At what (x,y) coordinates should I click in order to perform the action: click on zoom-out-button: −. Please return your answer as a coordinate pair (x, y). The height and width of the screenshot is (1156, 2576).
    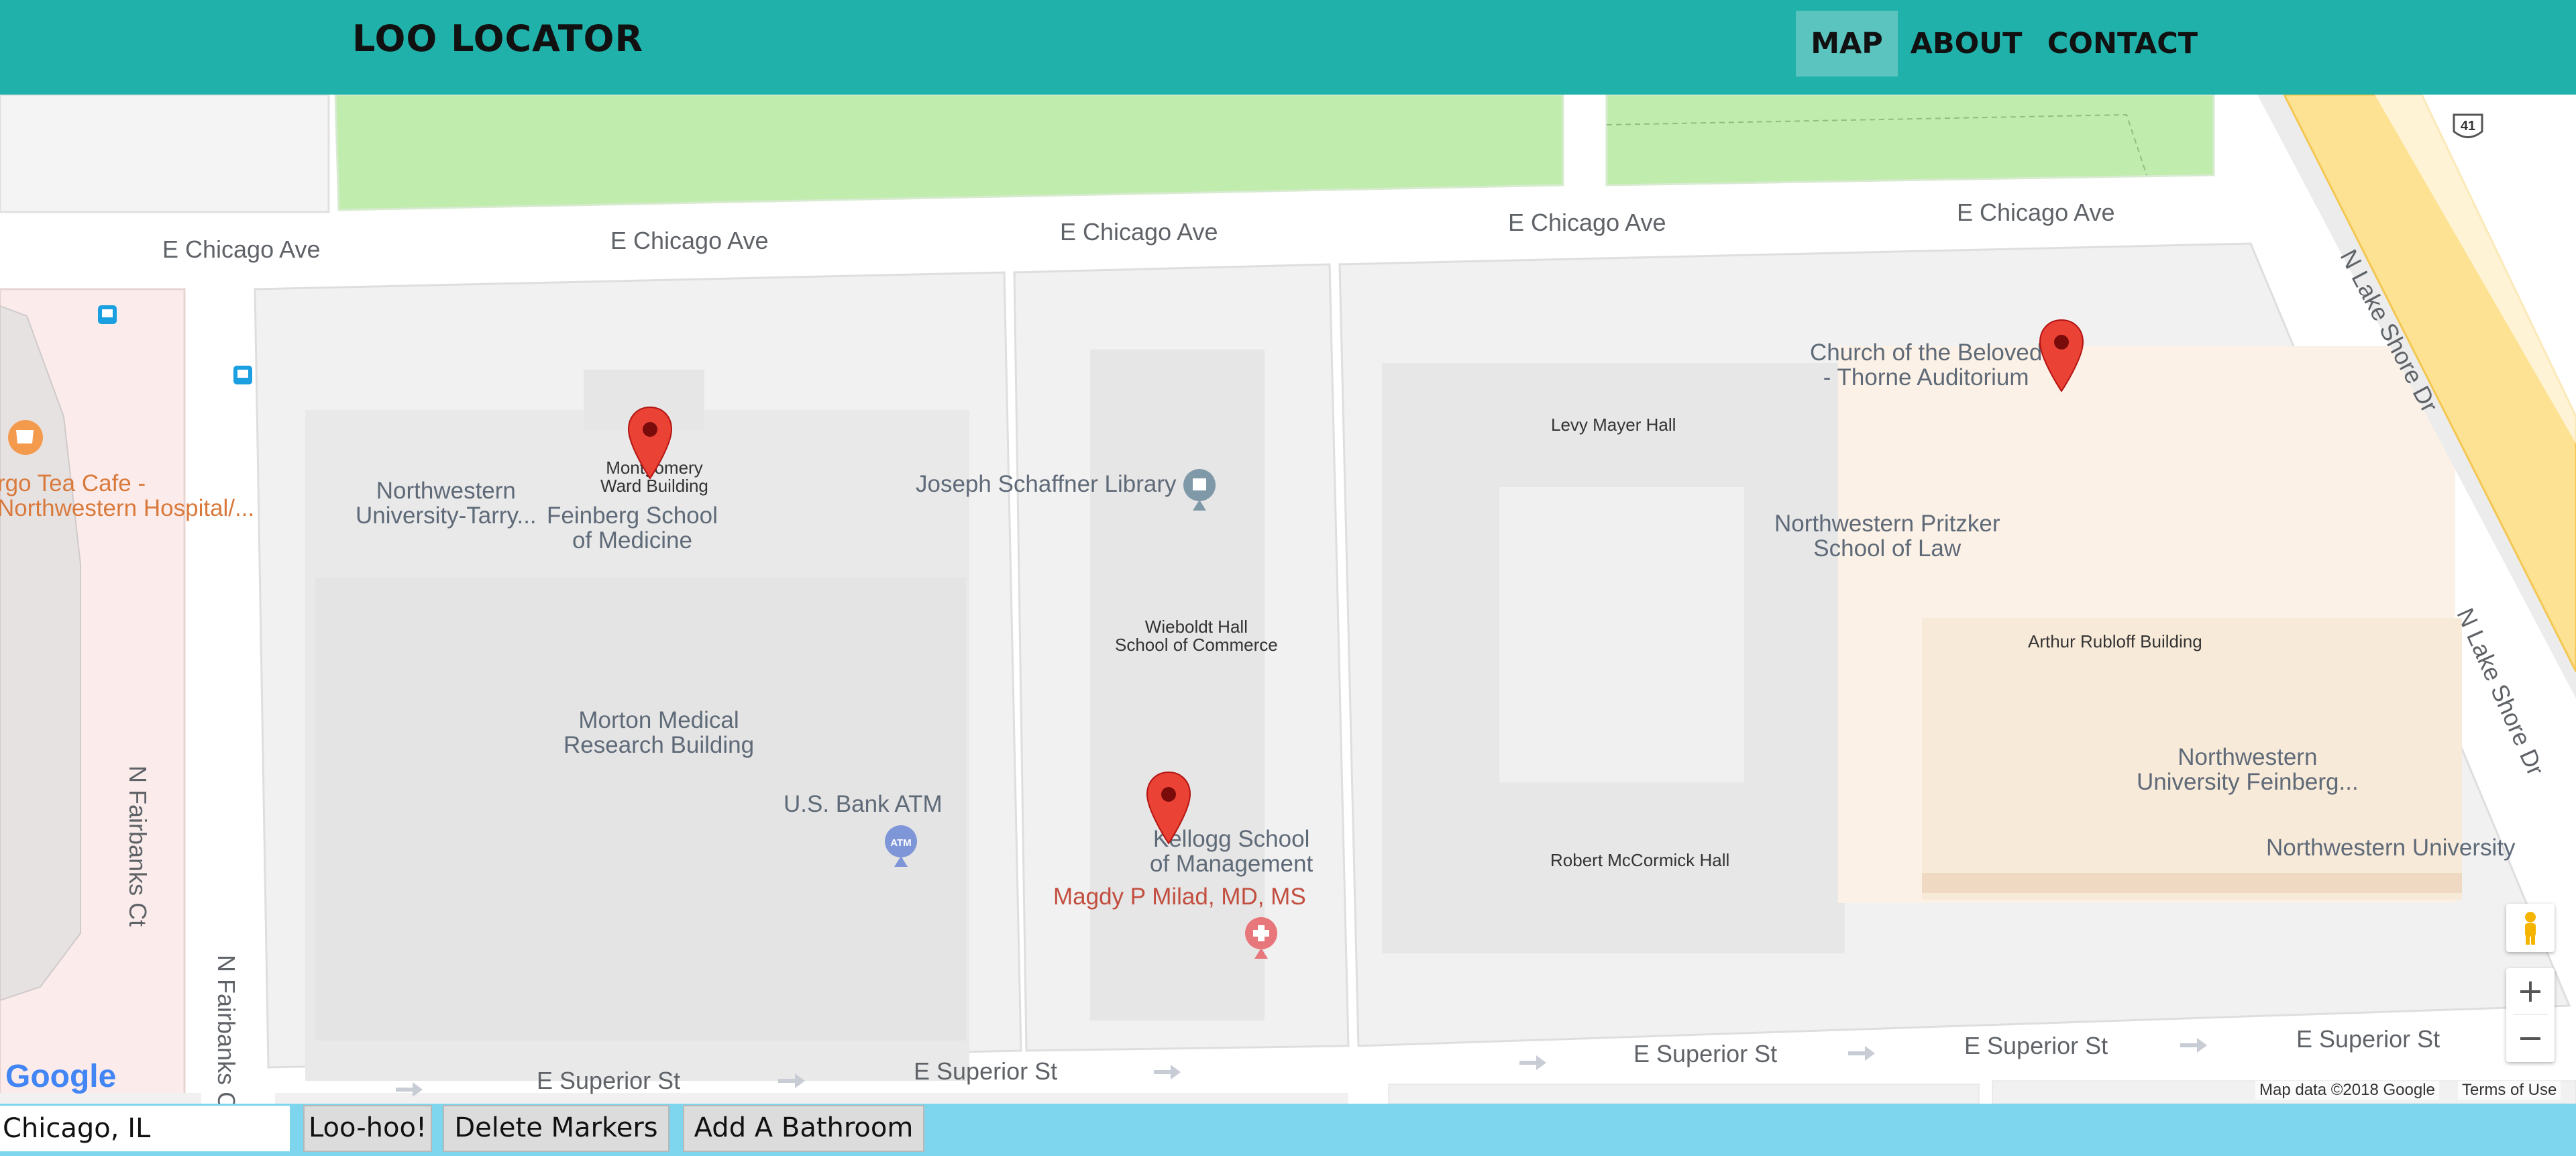
    Looking at the image, I should click on (2530, 1038).